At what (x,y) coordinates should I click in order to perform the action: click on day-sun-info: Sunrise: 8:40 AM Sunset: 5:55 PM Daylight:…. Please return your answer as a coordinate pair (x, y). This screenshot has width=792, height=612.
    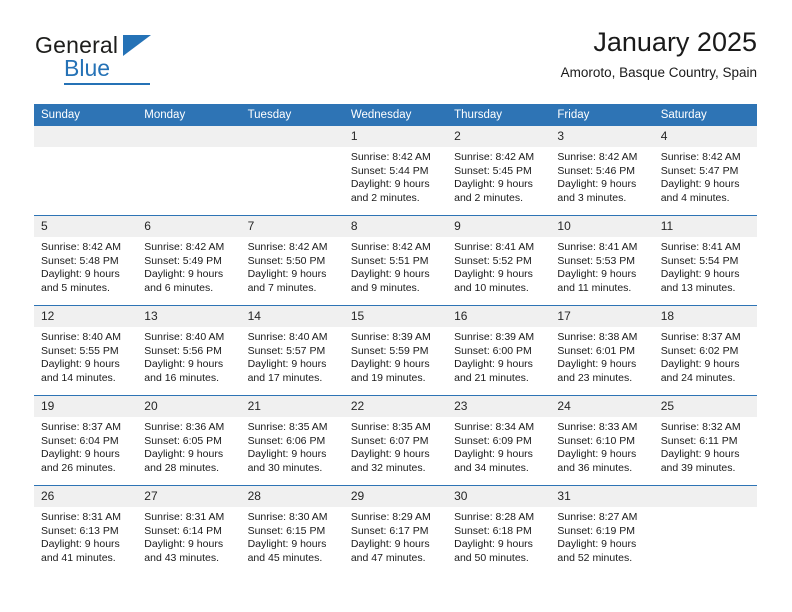
    Looking at the image, I should click on (85, 356).